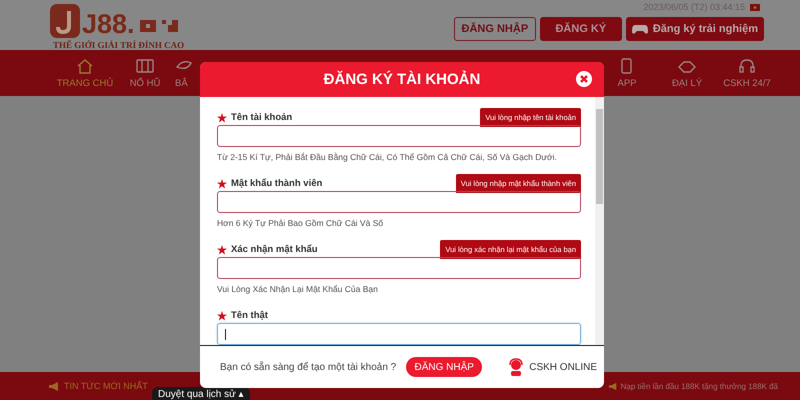 The image size is (800, 400). What do you see at coordinates (106, 386) in the screenshot?
I see `news-title: TIN TỨC MỚI NHẤT` at bounding box center [106, 386].